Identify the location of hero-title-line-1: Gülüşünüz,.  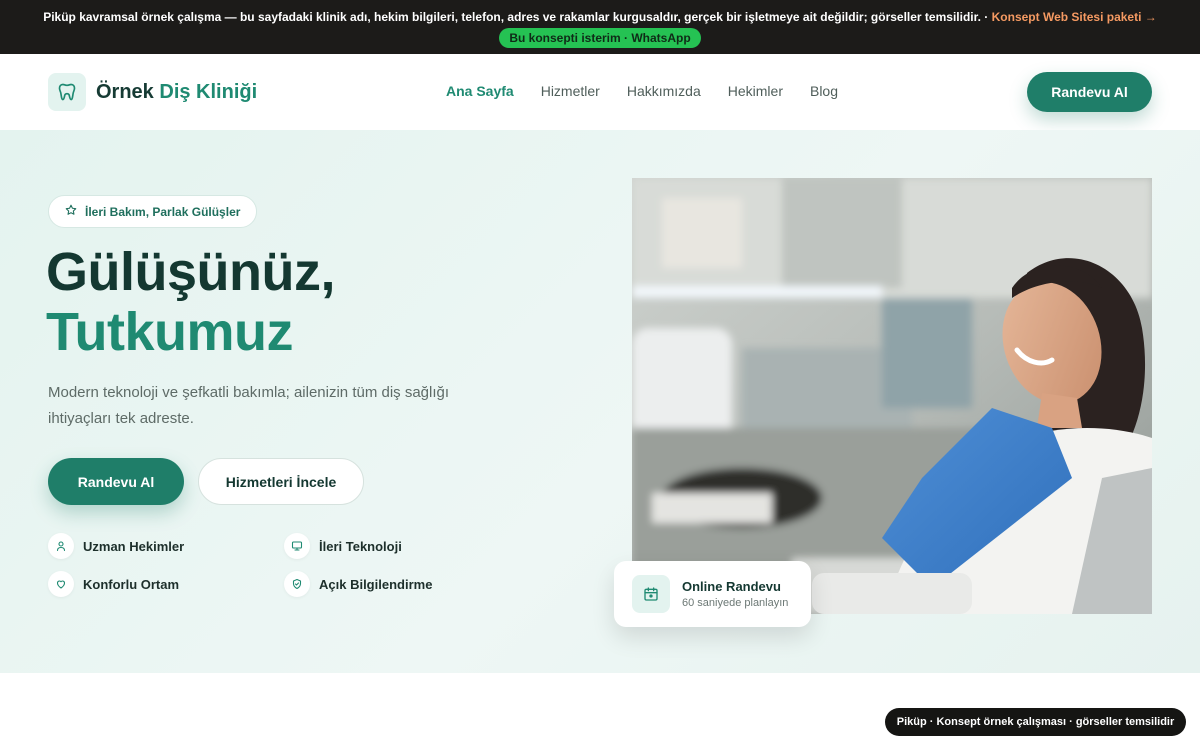
(190, 272).